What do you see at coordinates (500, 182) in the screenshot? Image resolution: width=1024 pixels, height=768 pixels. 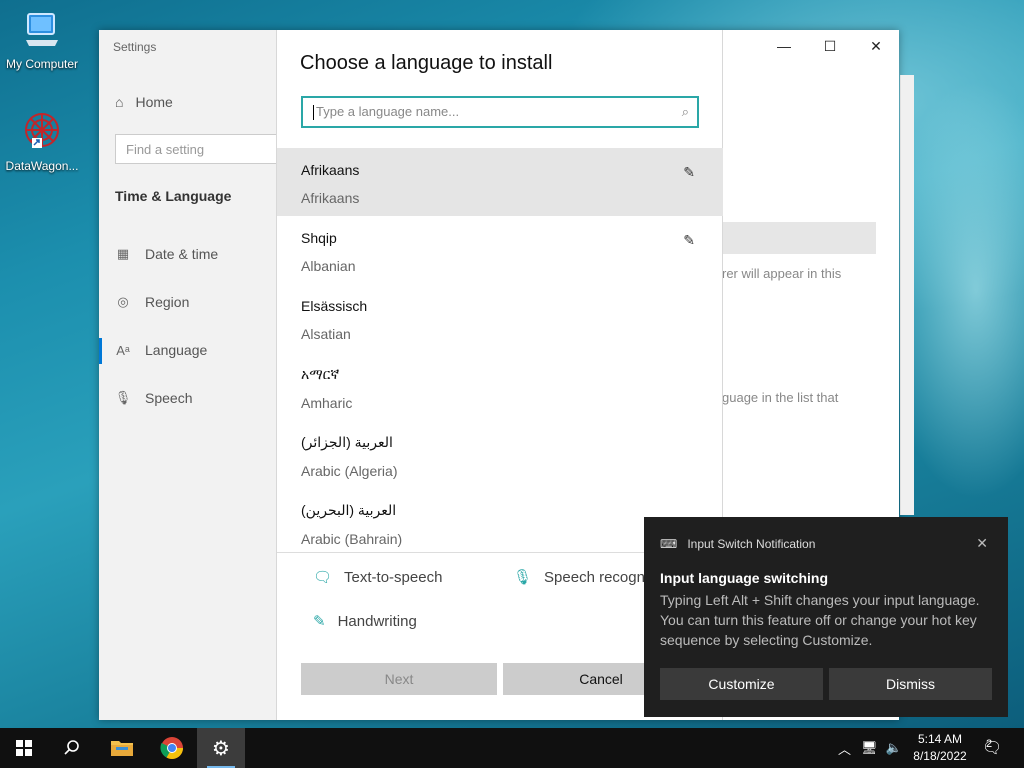 I see `language-item-afrikaans: Afrikaans Afrikaans ✎` at bounding box center [500, 182].